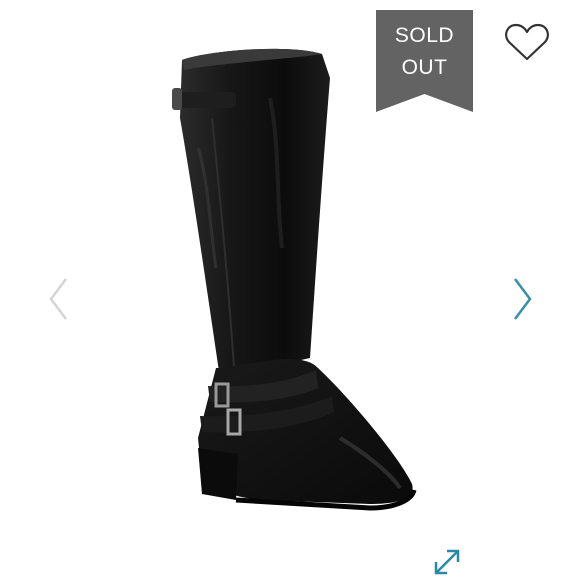 The width and height of the screenshot is (579, 580). What do you see at coordinates (424, 52) in the screenshot?
I see `sold-out-label: SOLD OUT` at bounding box center [424, 52].